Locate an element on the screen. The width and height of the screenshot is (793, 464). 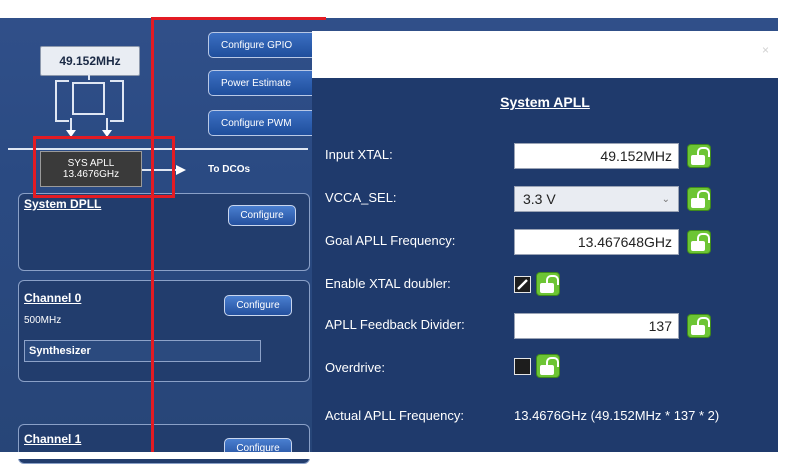
goal-apll-frequency-field: 13.467648GHz is located at coordinates (596, 242).